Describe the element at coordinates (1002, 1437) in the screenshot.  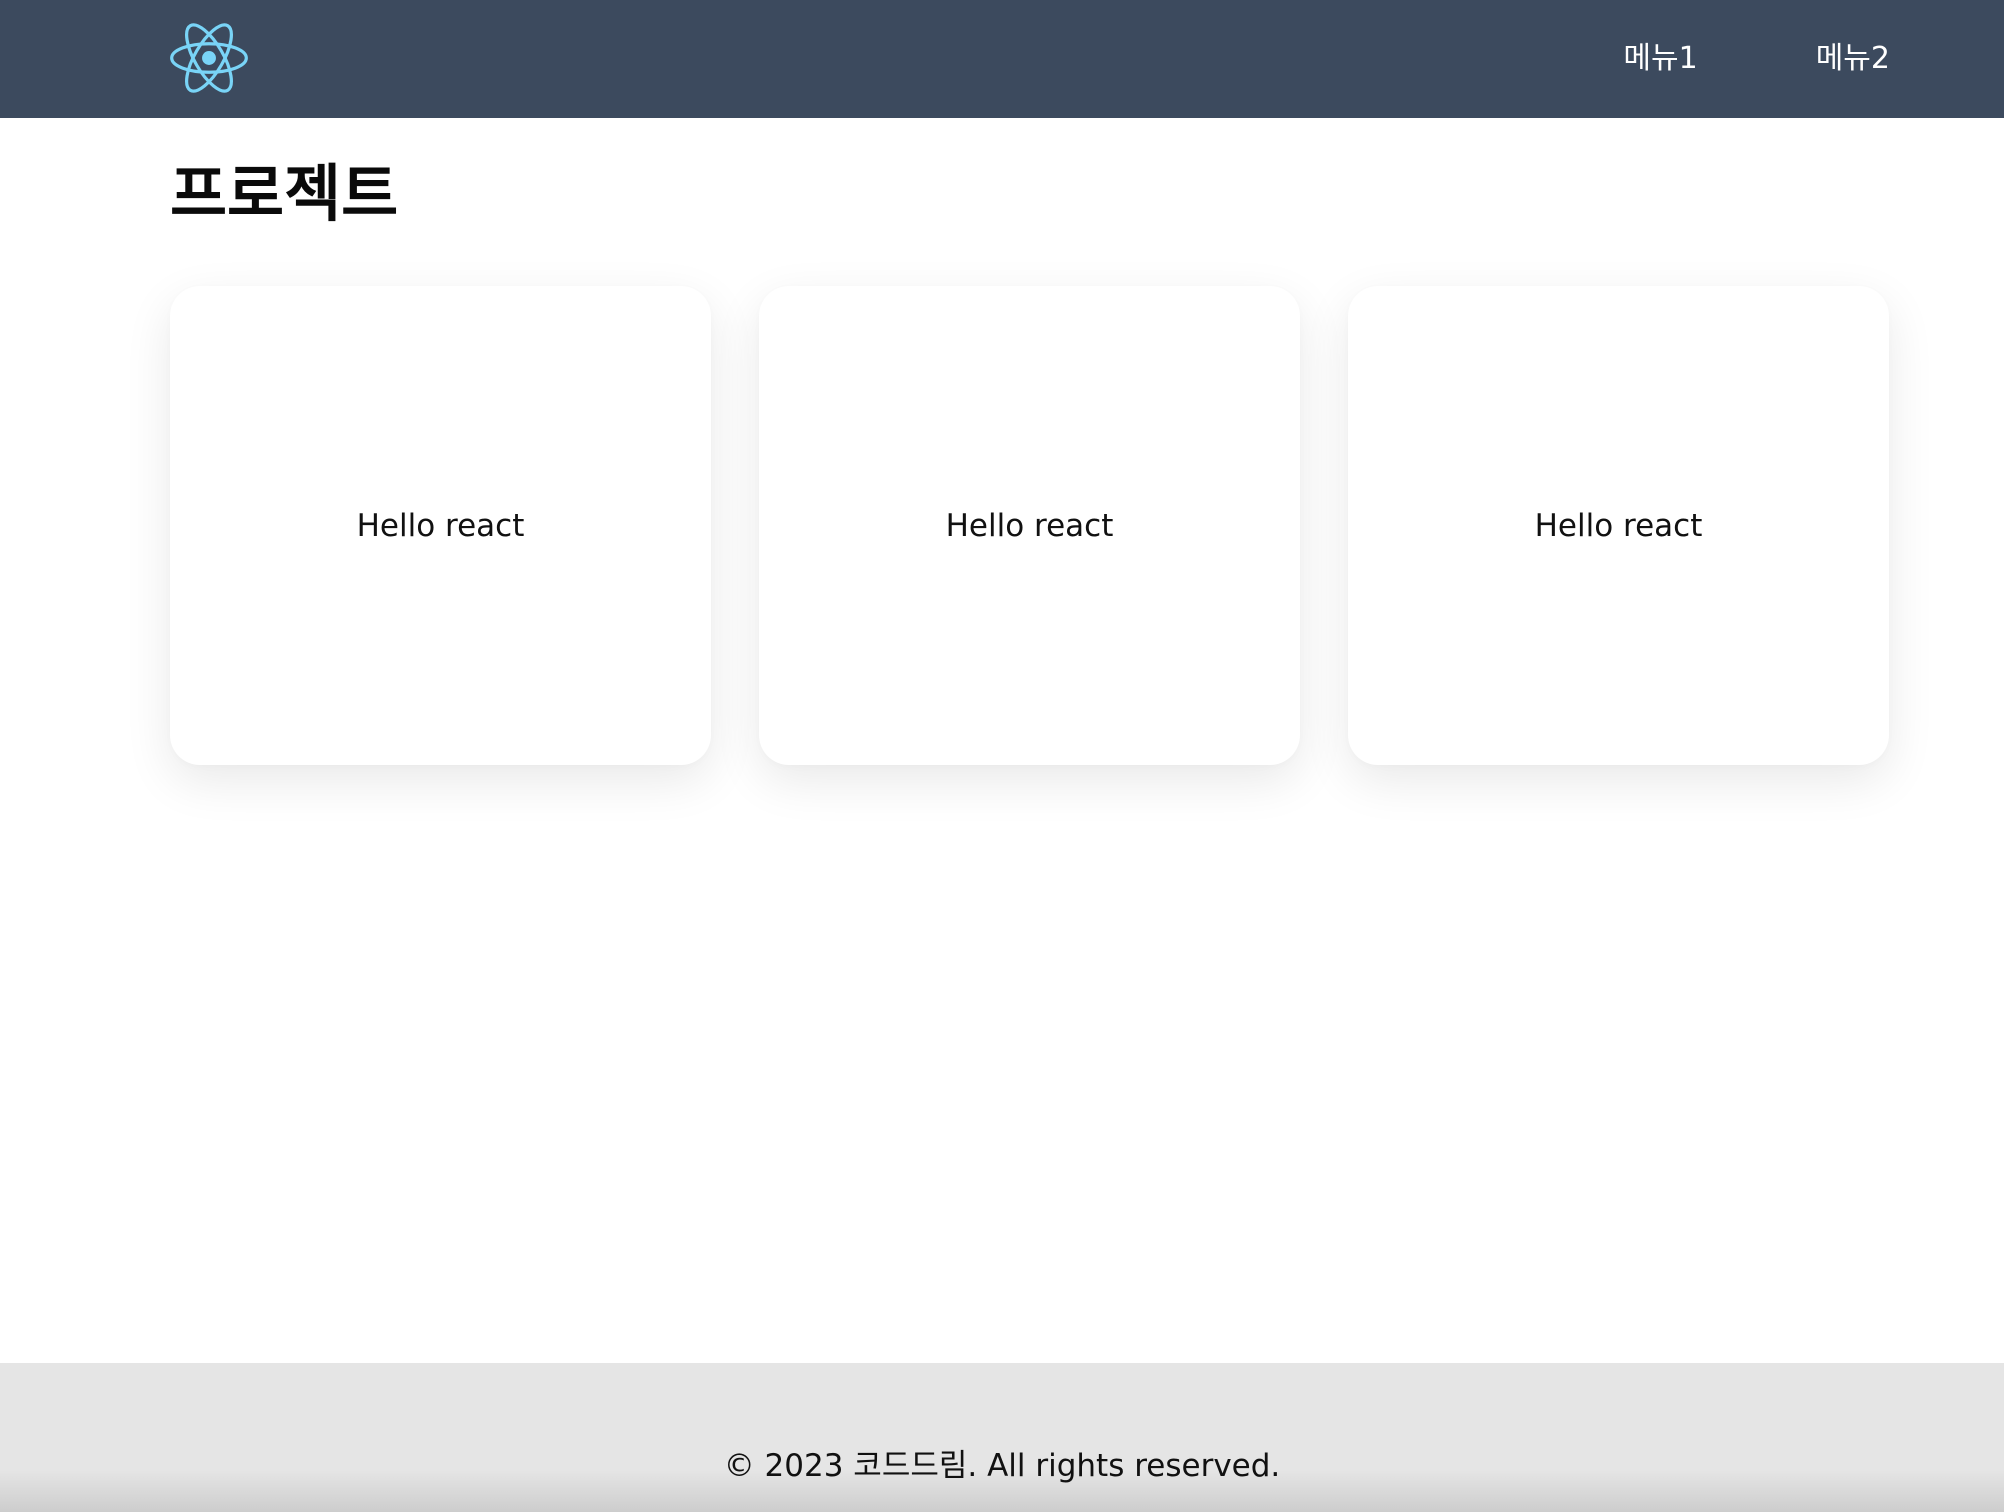
I see `page-footer: © 2023 코드드림. All rights reserved.` at that location.